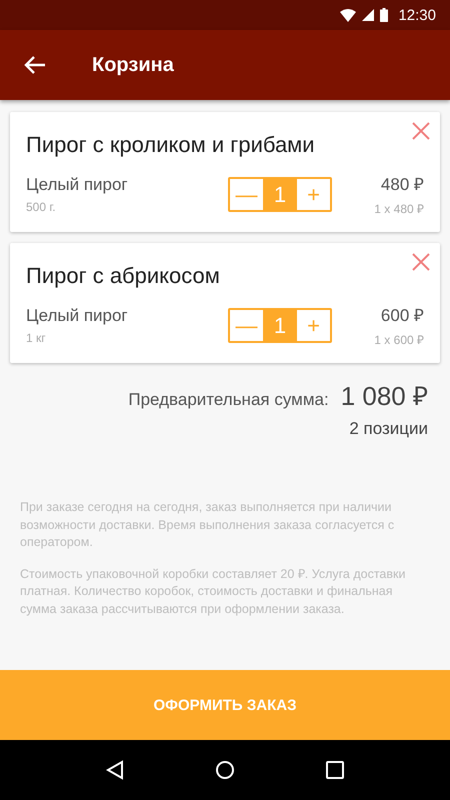 The height and width of the screenshot is (800, 450). What do you see at coordinates (402, 315) in the screenshot?
I see `item-price: 600 ₽` at bounding box center [402, 315].